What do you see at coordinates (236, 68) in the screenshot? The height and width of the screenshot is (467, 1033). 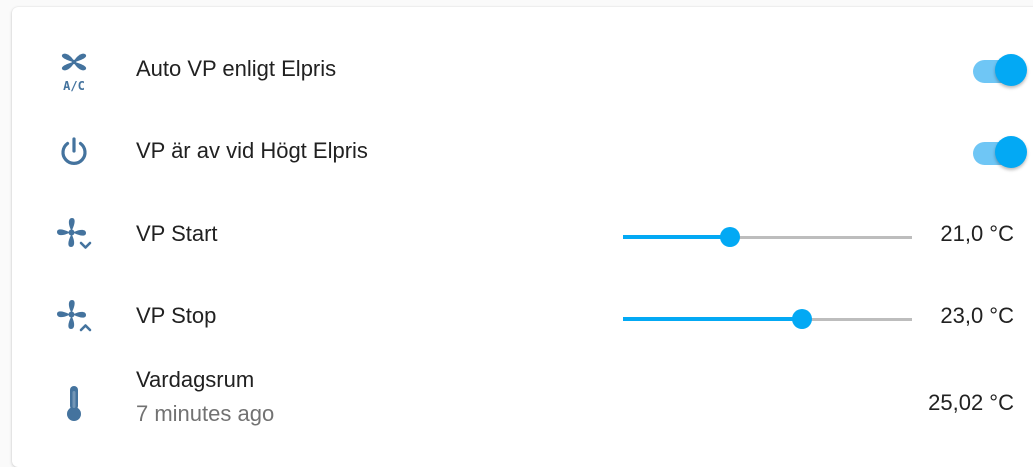 I see `entity-label: Auto VP enligt Elpris` at bounding box center [236, 68].